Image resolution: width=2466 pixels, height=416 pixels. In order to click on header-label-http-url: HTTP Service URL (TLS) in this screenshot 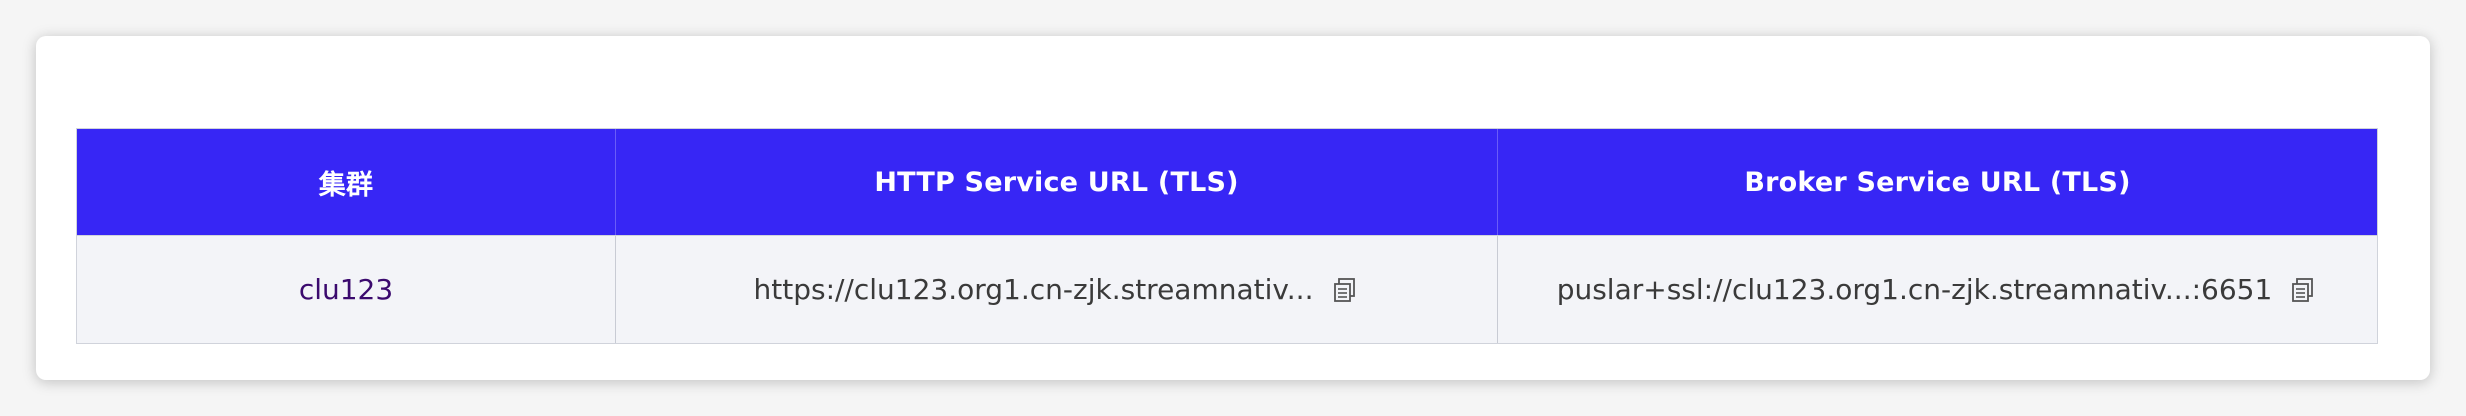, I will do `click(1056, 182)`.